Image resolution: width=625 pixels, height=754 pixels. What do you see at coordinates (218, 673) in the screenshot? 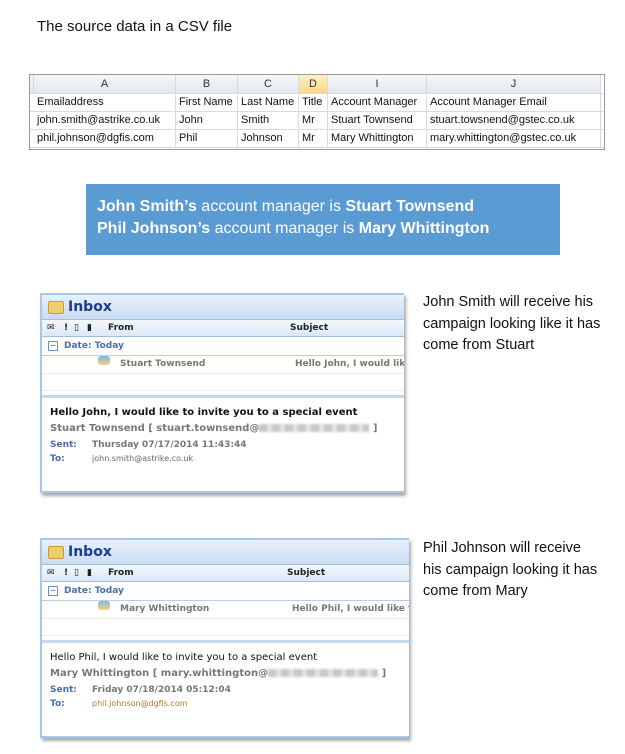
I see `message-from: Mary Whittington [ mary.whittington@ ]` at bounding box center [218, 673].